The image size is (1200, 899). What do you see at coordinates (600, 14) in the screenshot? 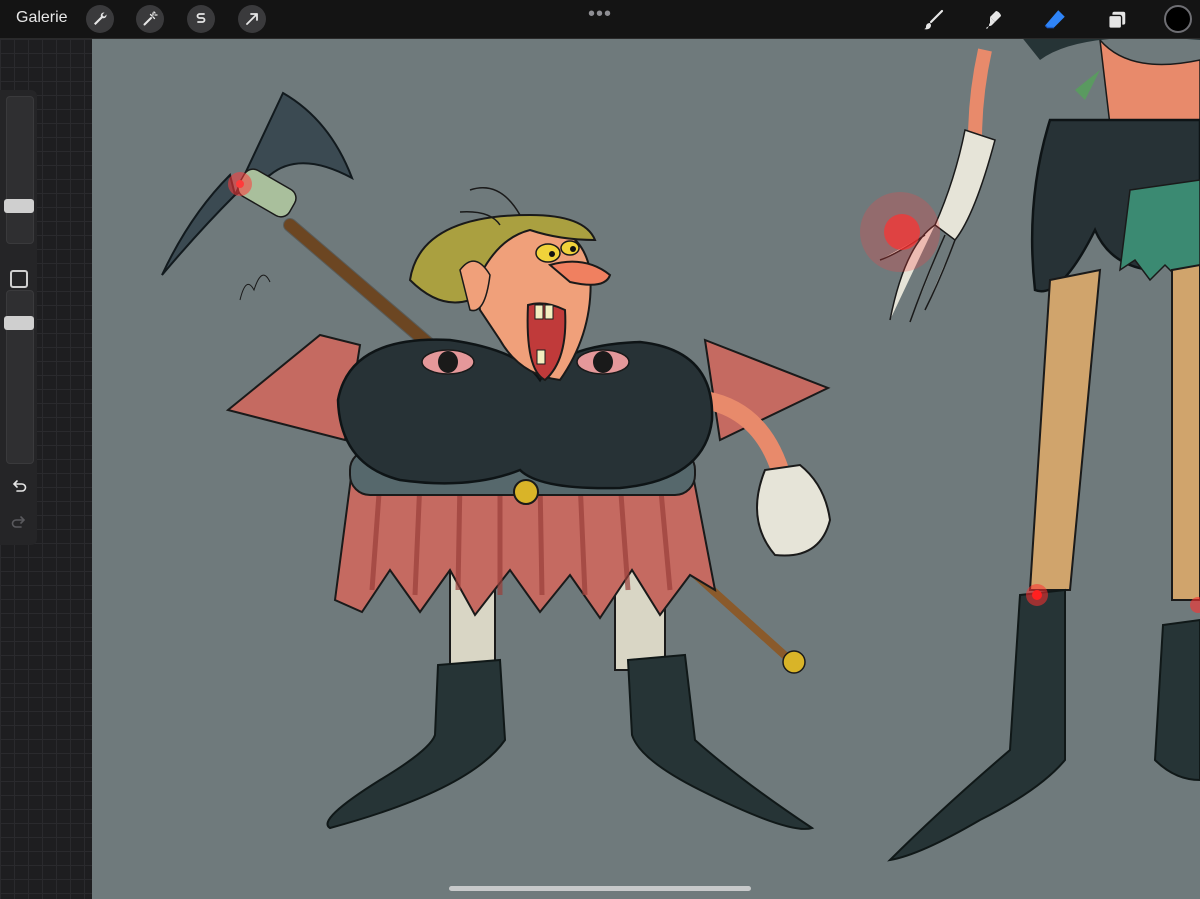
I see `more-options-indicator: •••` at bounding box center [600, 14].